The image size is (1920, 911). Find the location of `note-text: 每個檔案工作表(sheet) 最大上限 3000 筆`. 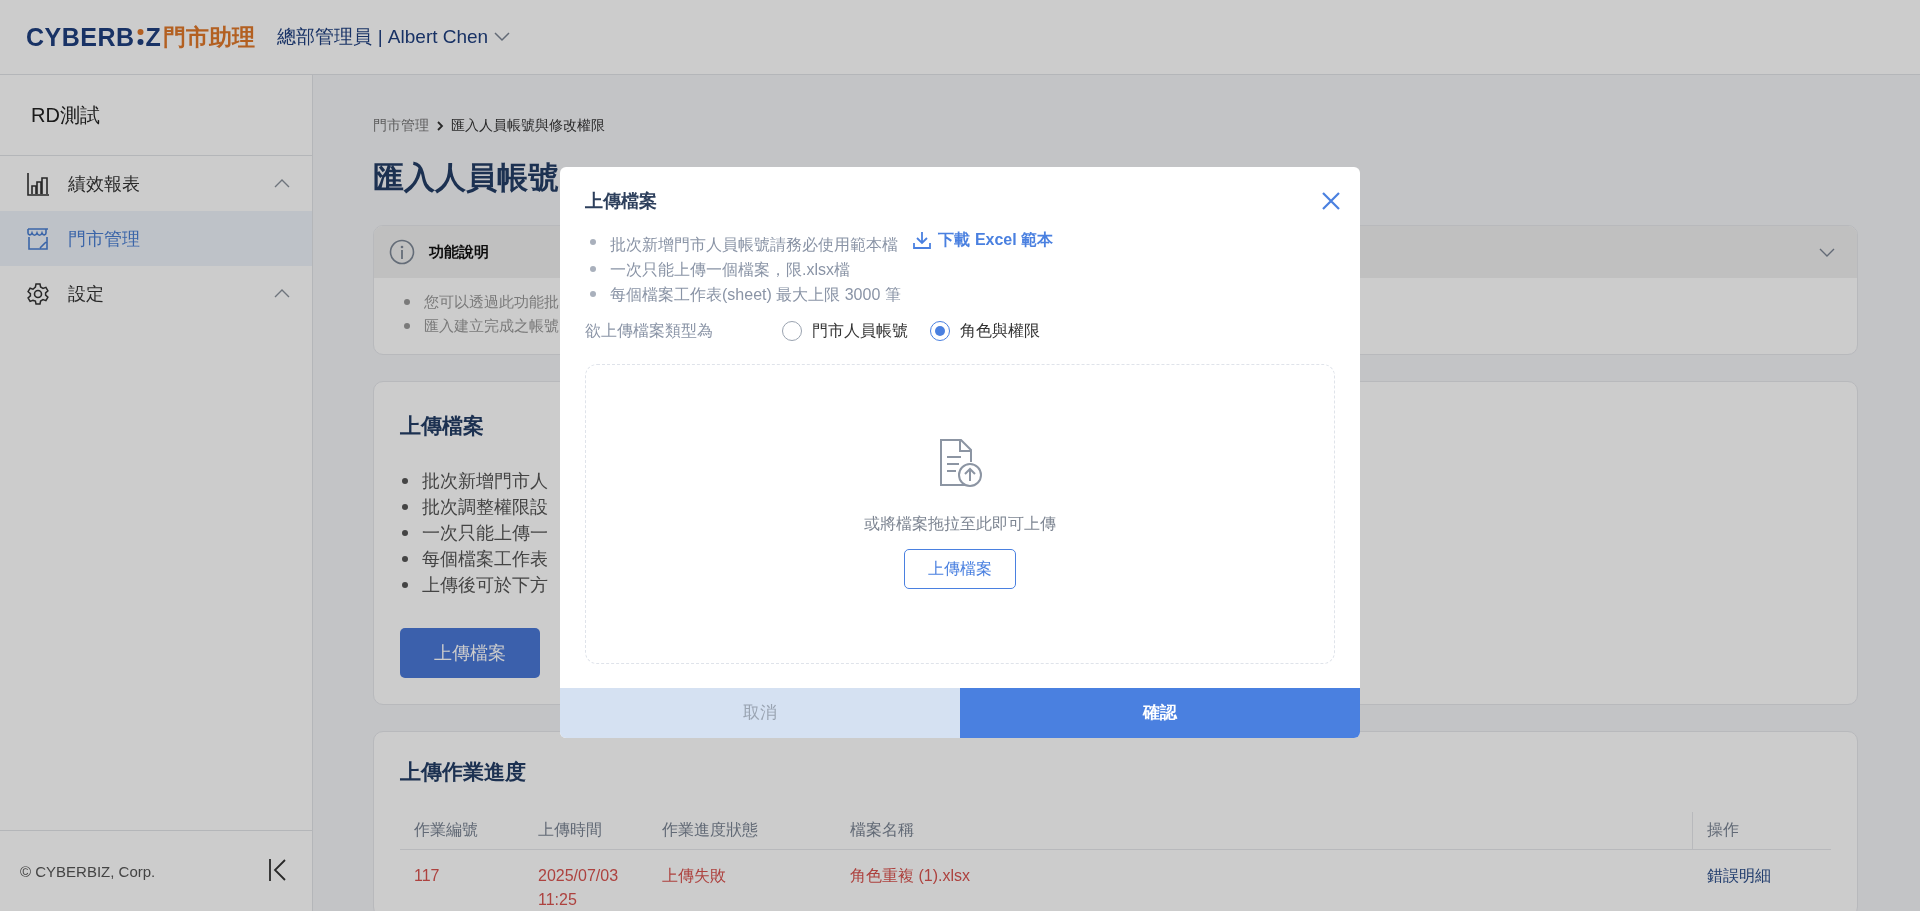

note-text: 每個檔案工作表(sheet) 最大上限 3000 筆 is located at coordinates (755, 294).